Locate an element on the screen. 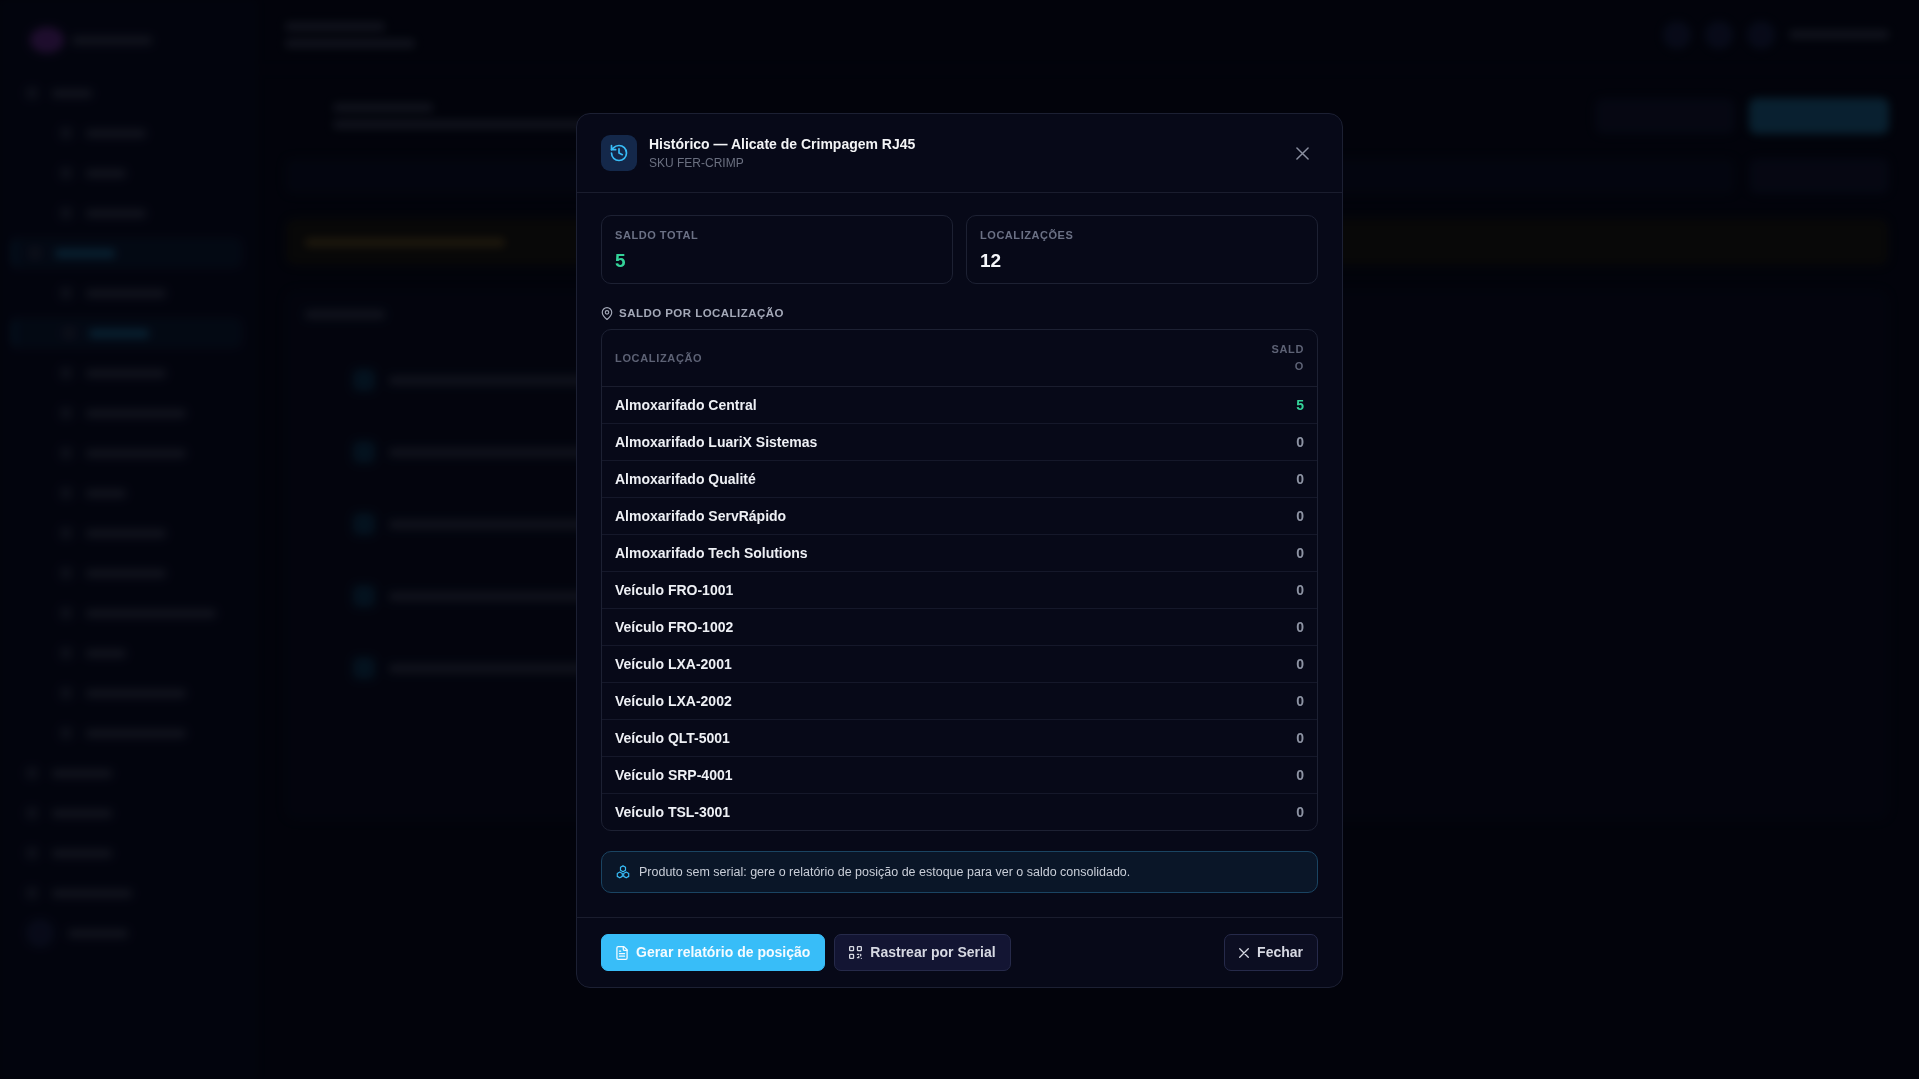 The image size is (1919, 1079). map-pin-icon is located at coordinates (607, 313).